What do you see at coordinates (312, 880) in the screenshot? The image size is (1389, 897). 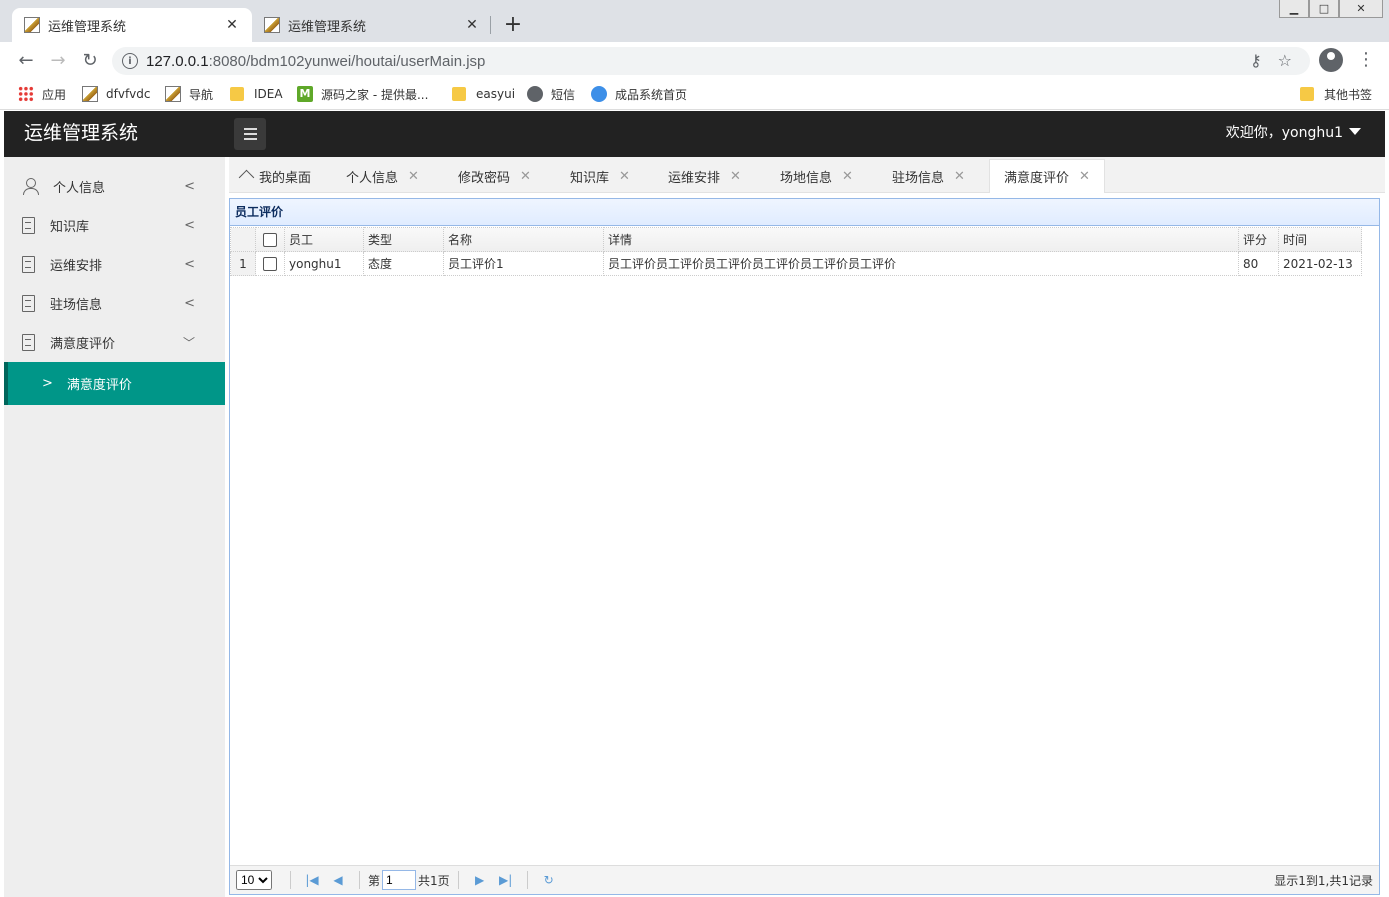 I see `first-page-icon: |◀` at bounding box center [312, 880].